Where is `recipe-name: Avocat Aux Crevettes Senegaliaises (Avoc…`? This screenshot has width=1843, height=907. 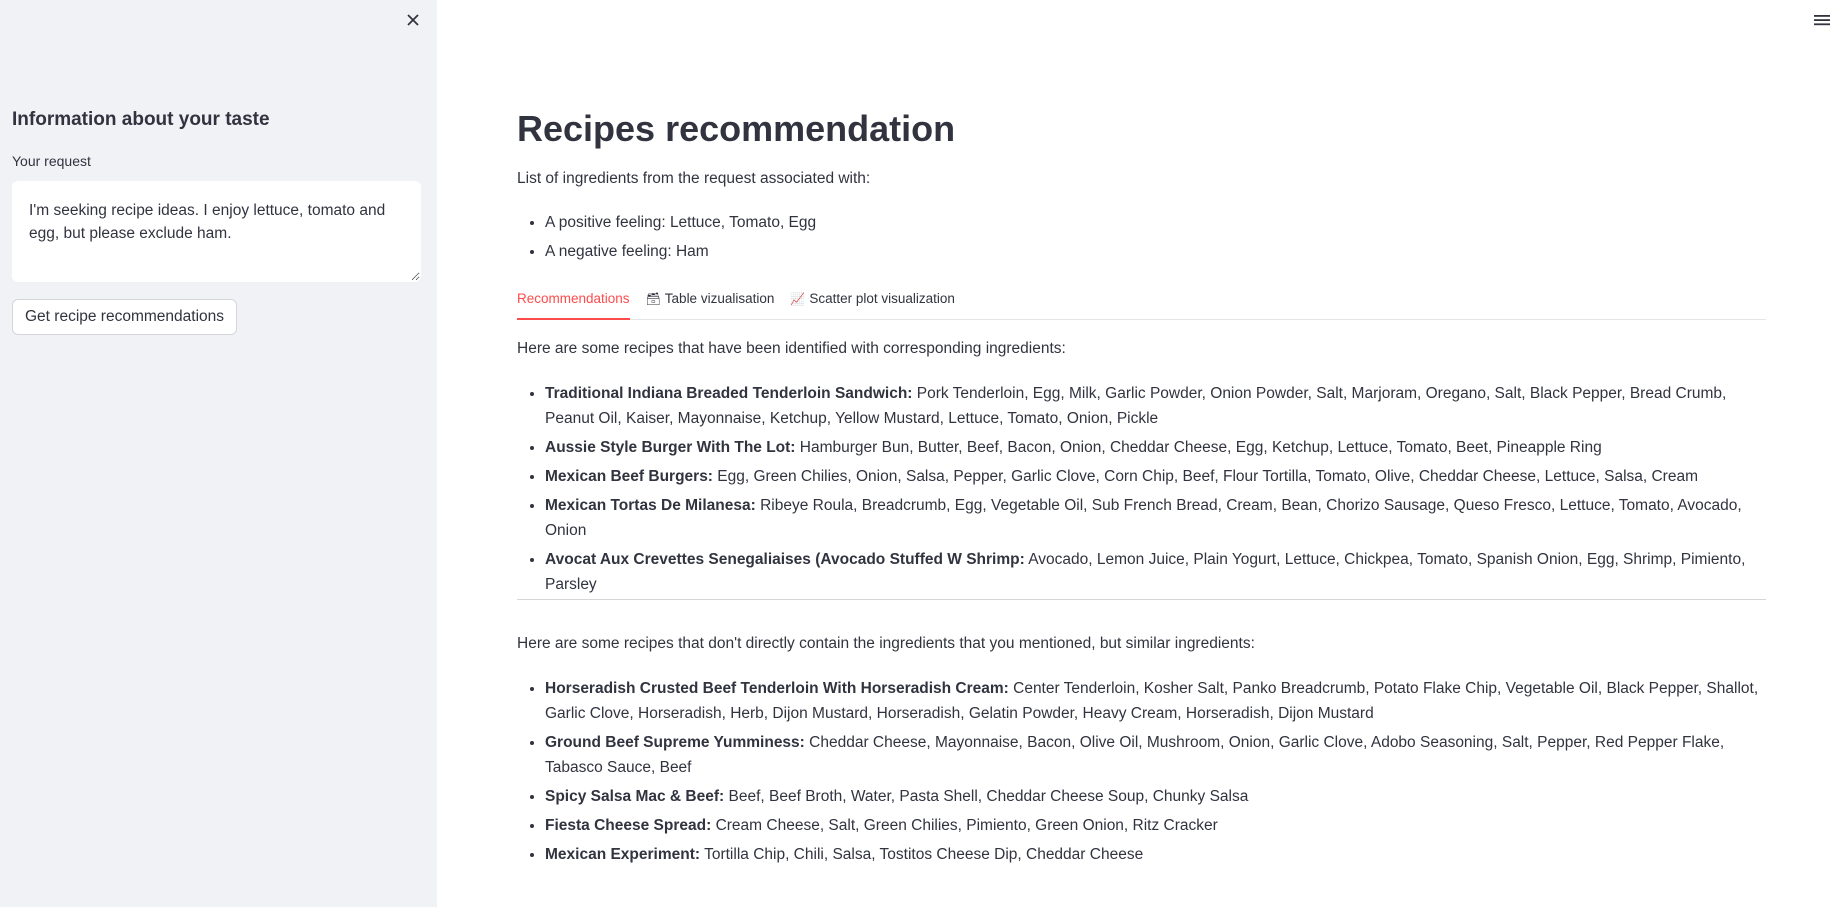 recipe-name: Avocat Aux Crevettes Senegaliaises (Avoc… is located at coordinates (785, 559).